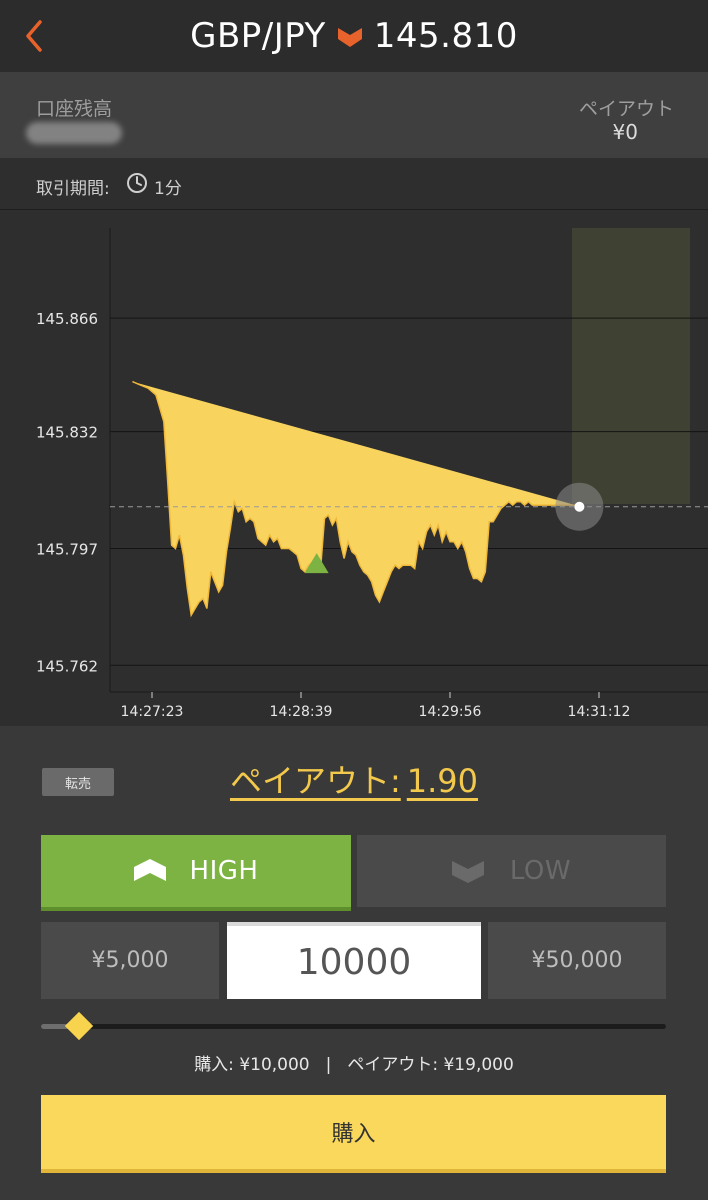 This screenshot has height=1200, width=708. I want to click on title-bar: GBP/JPY 145.810, so click(354, 36).